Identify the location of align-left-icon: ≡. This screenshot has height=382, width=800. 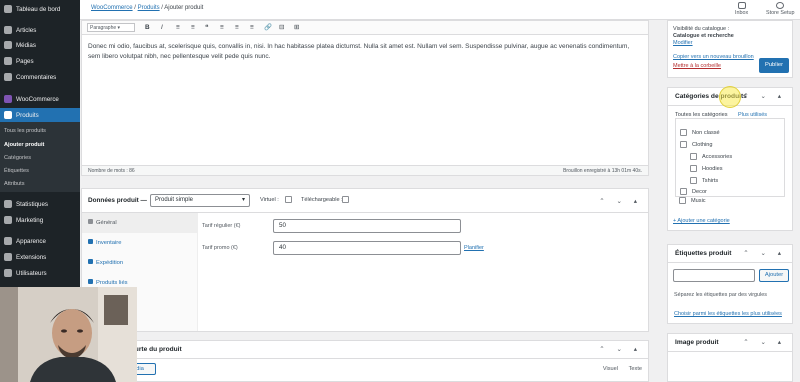
(222, 27).